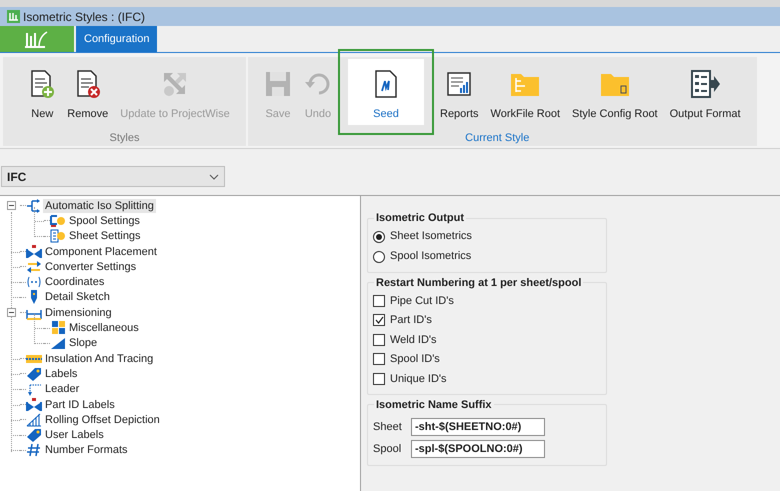 This screenshot has height=491, width=780. Describe the element at coordinates (34, 419) in the screenshot. I see `rising-bars-icon` at that location.